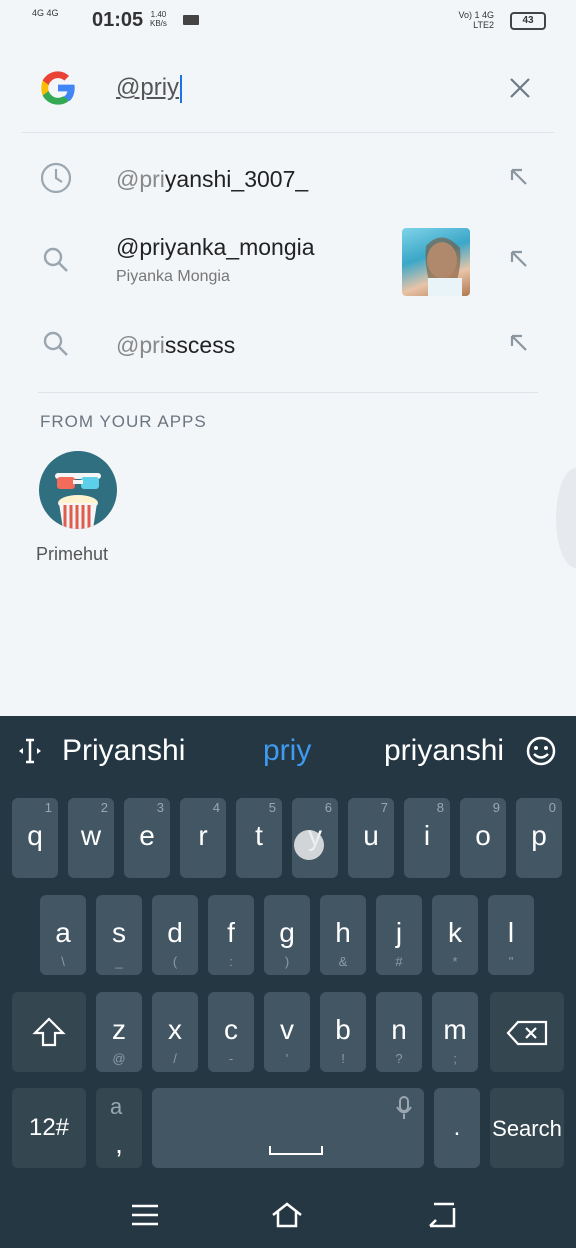 The width and height of the screenshot is (576, 1248). What do you see at coordinates (119, 1032) in the screenshot?
I see `key-z: z @` at bounding box center [119, 1032].